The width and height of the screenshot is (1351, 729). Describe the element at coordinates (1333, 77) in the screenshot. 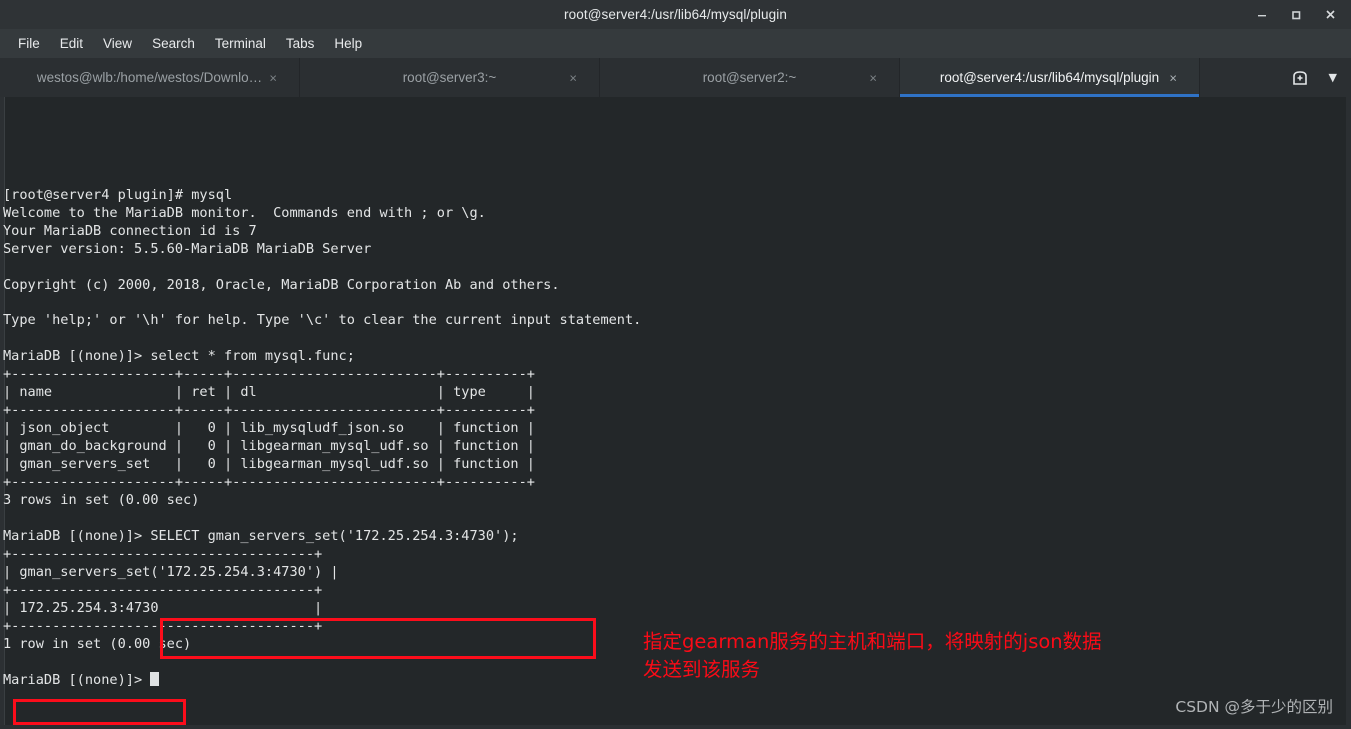

I see `chevron-down-icon: ▼` at that location.